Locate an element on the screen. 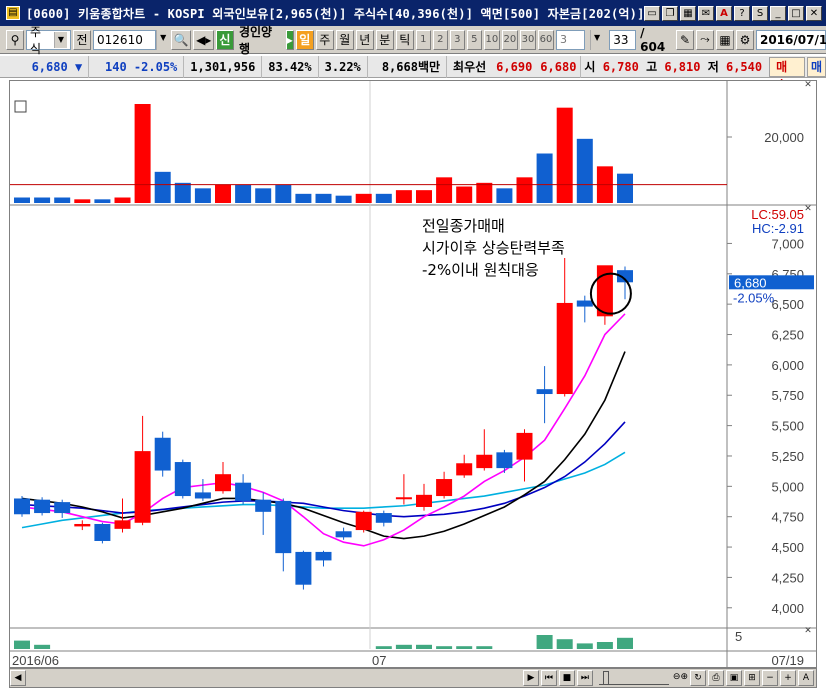  tab-day: 일 is located at coordinates (304, 39).